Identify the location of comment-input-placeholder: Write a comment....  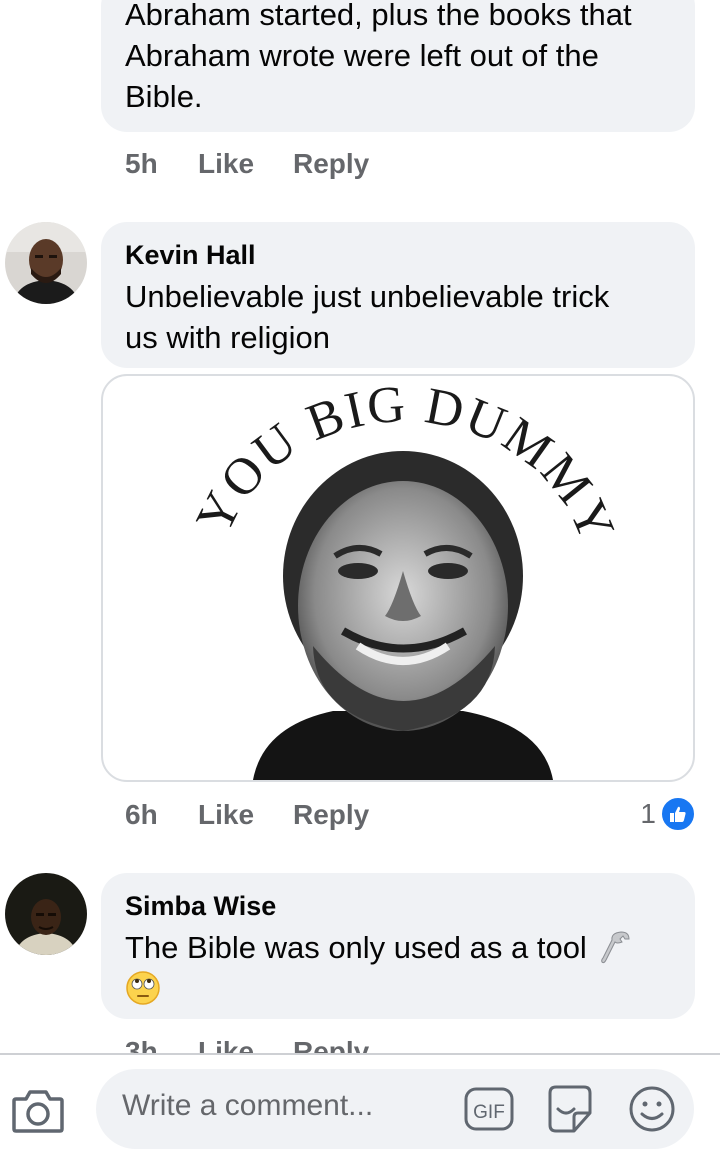
(248, 1105).